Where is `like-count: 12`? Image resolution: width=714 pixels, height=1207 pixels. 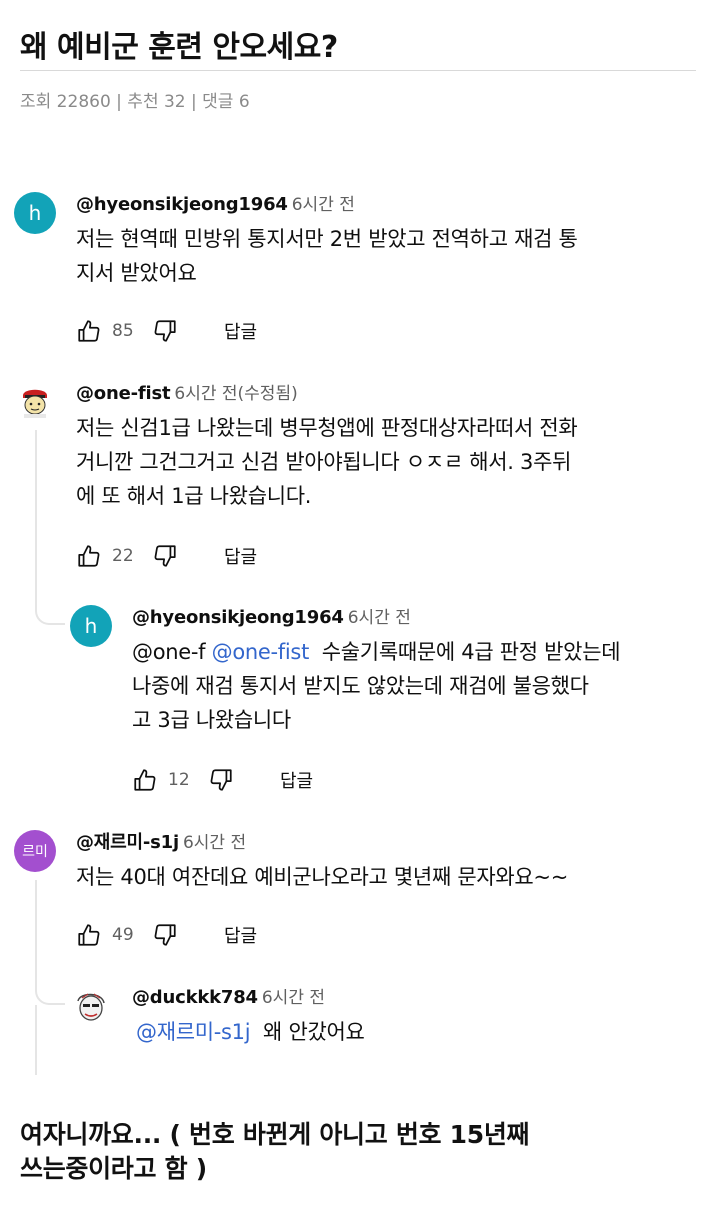
like-count: 12 is located at coordinates (179, 780).